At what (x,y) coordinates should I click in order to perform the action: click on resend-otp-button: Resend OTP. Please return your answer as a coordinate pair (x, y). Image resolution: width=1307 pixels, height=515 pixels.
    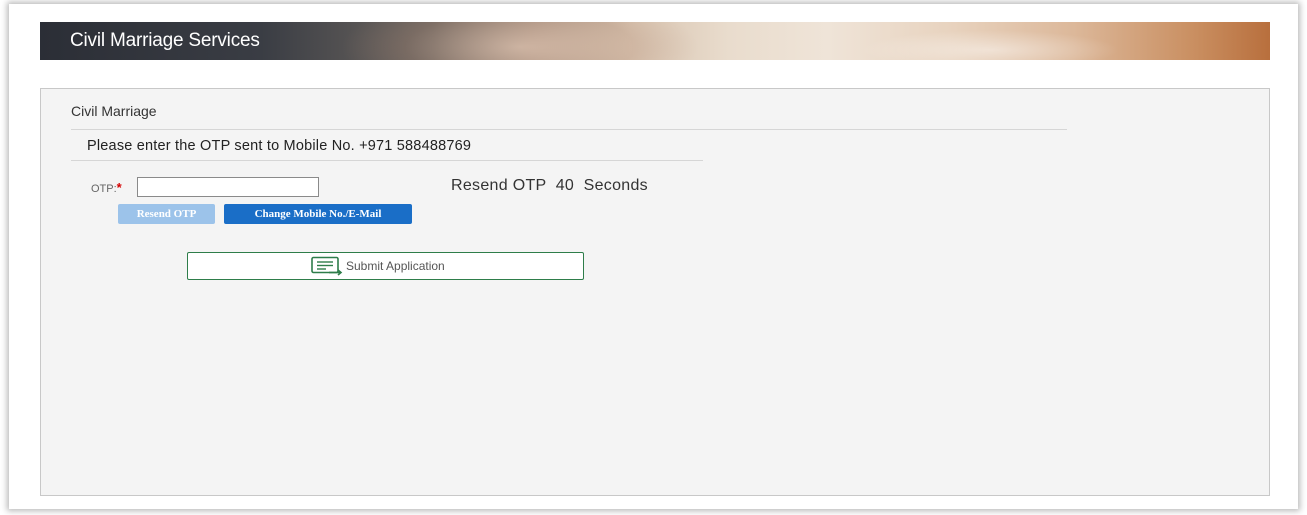
    Looking at the image, I should click on (166, 214).